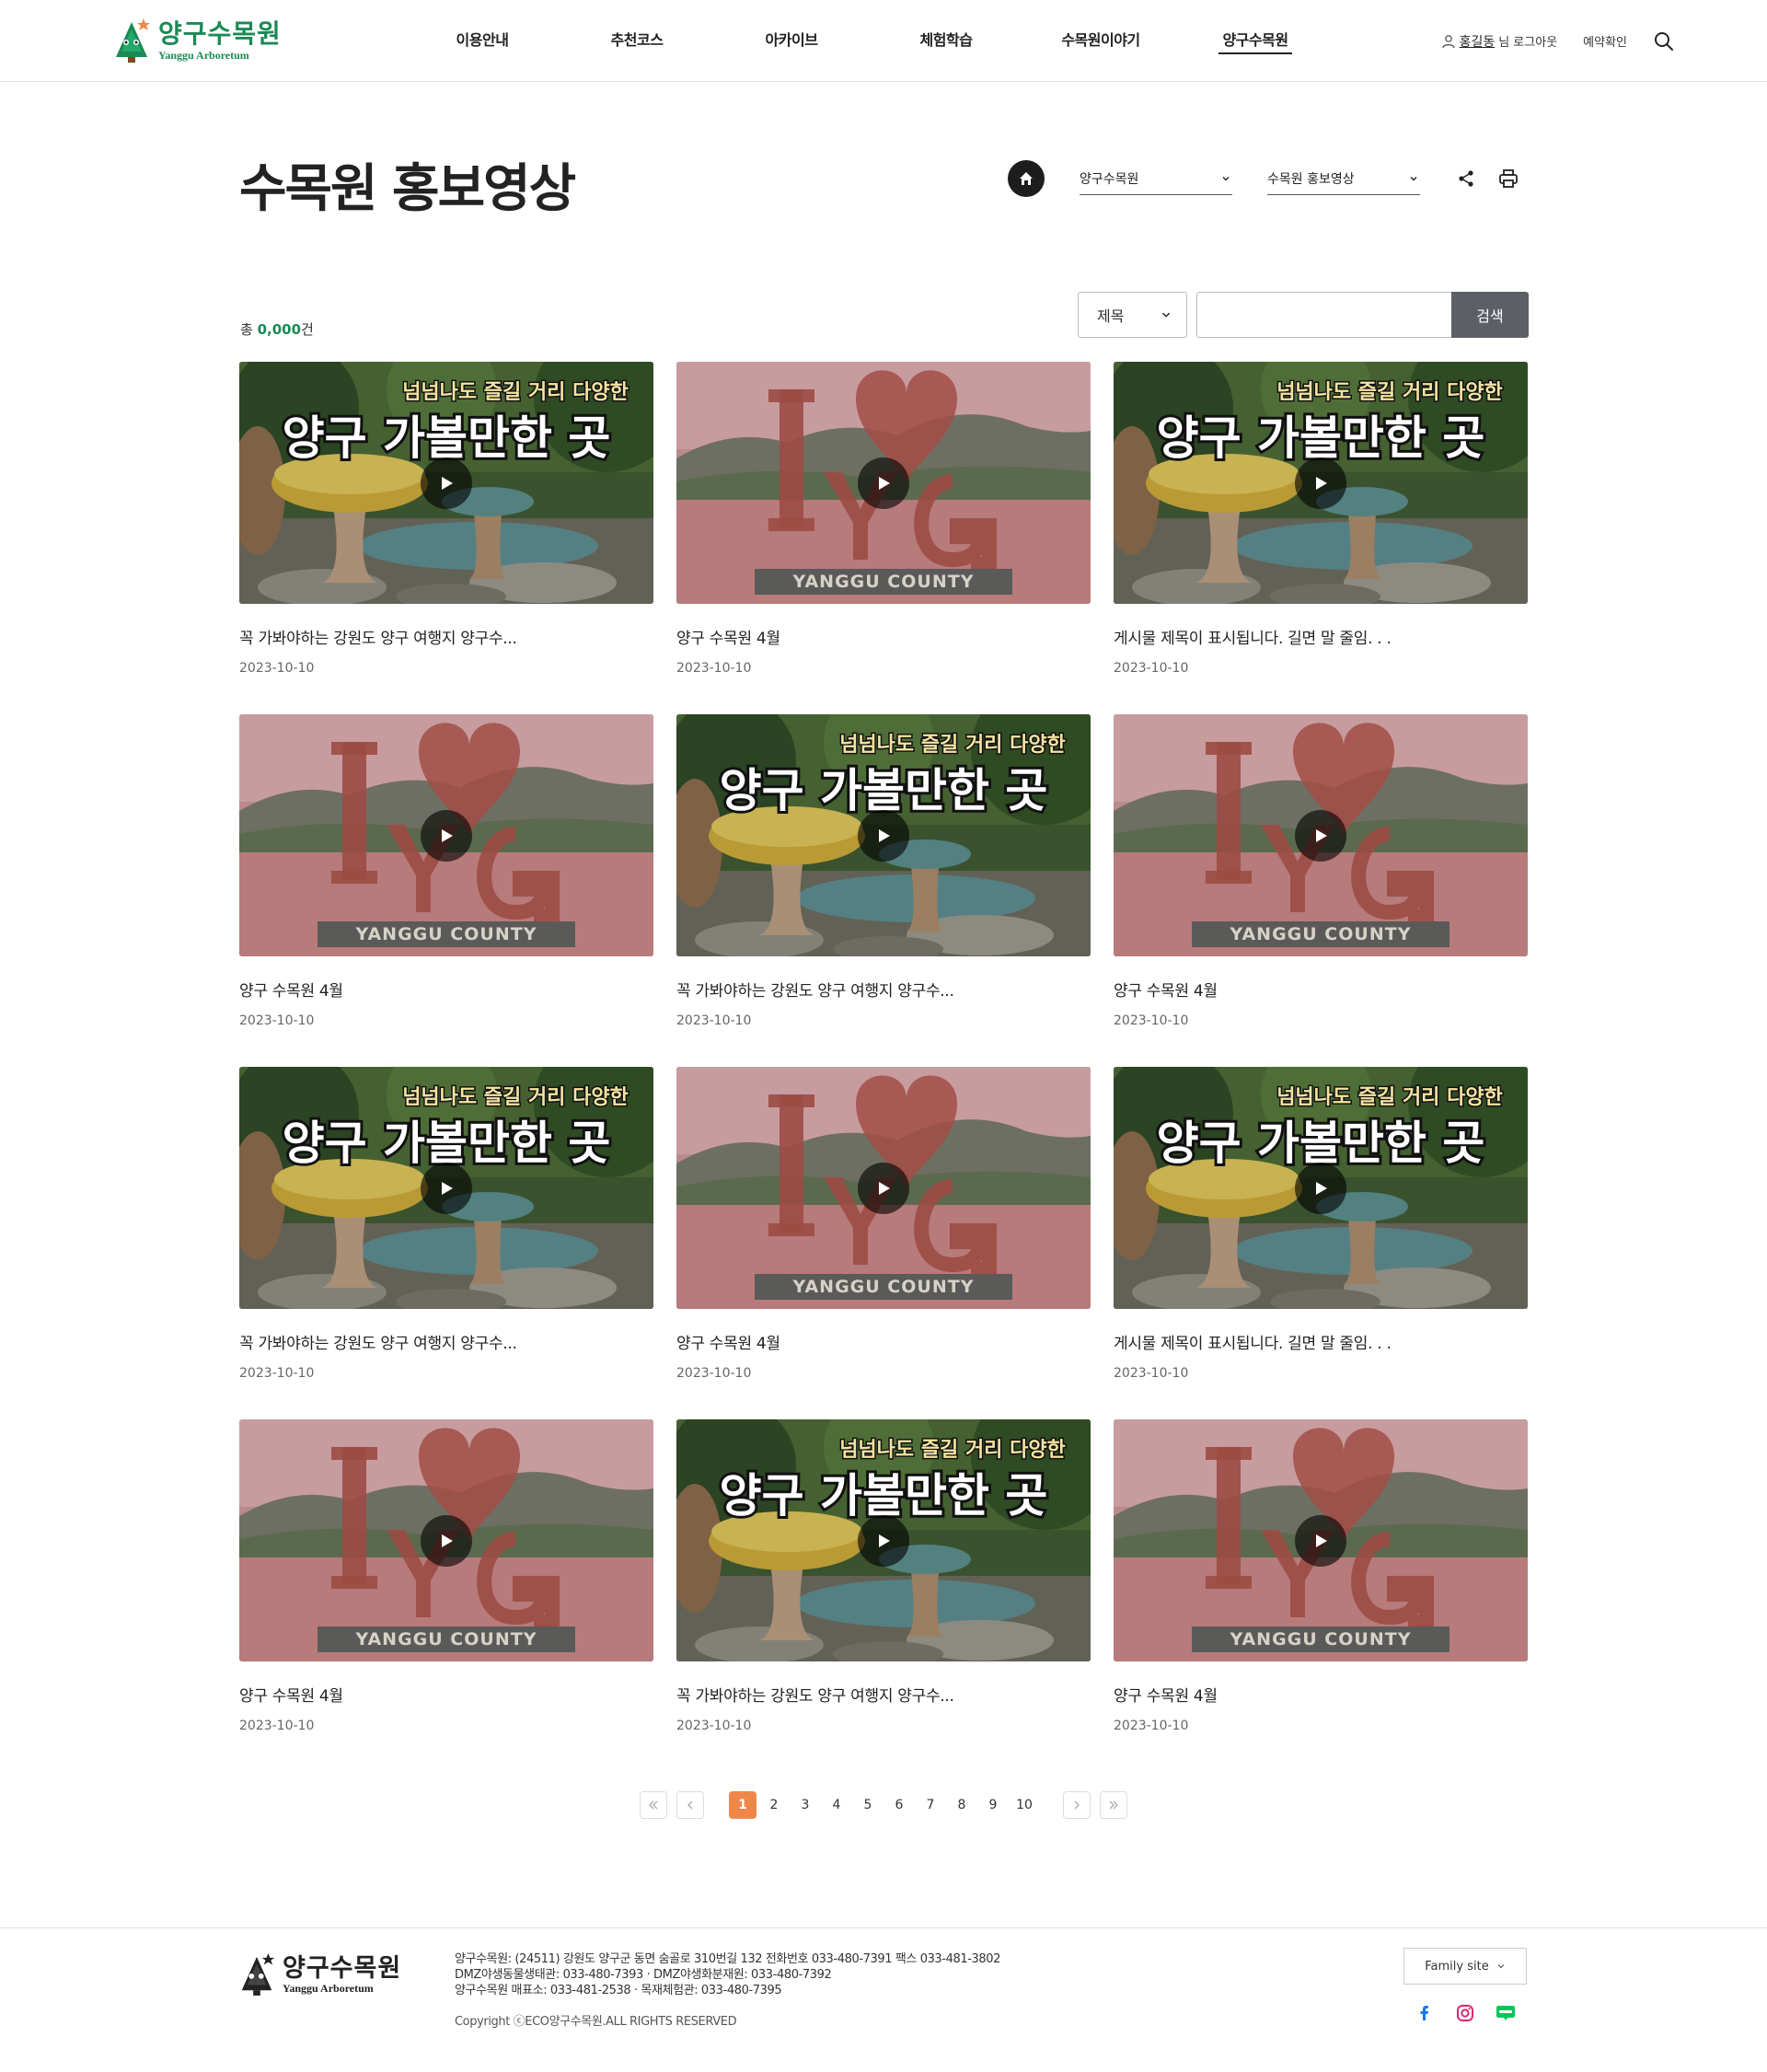 Image resolution: width=1767 pixels, height=2072 pixels. I want to click on tree-logo-icon, so click(258, 1975).